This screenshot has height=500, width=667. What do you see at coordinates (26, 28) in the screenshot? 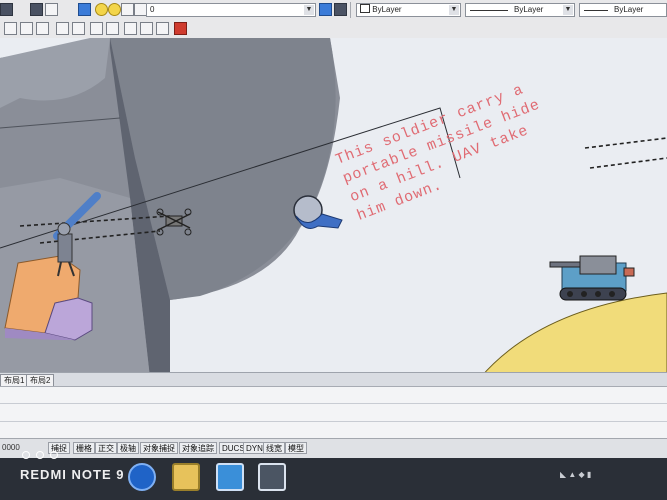
I see `box-icon` at bounding box center [26, 28].